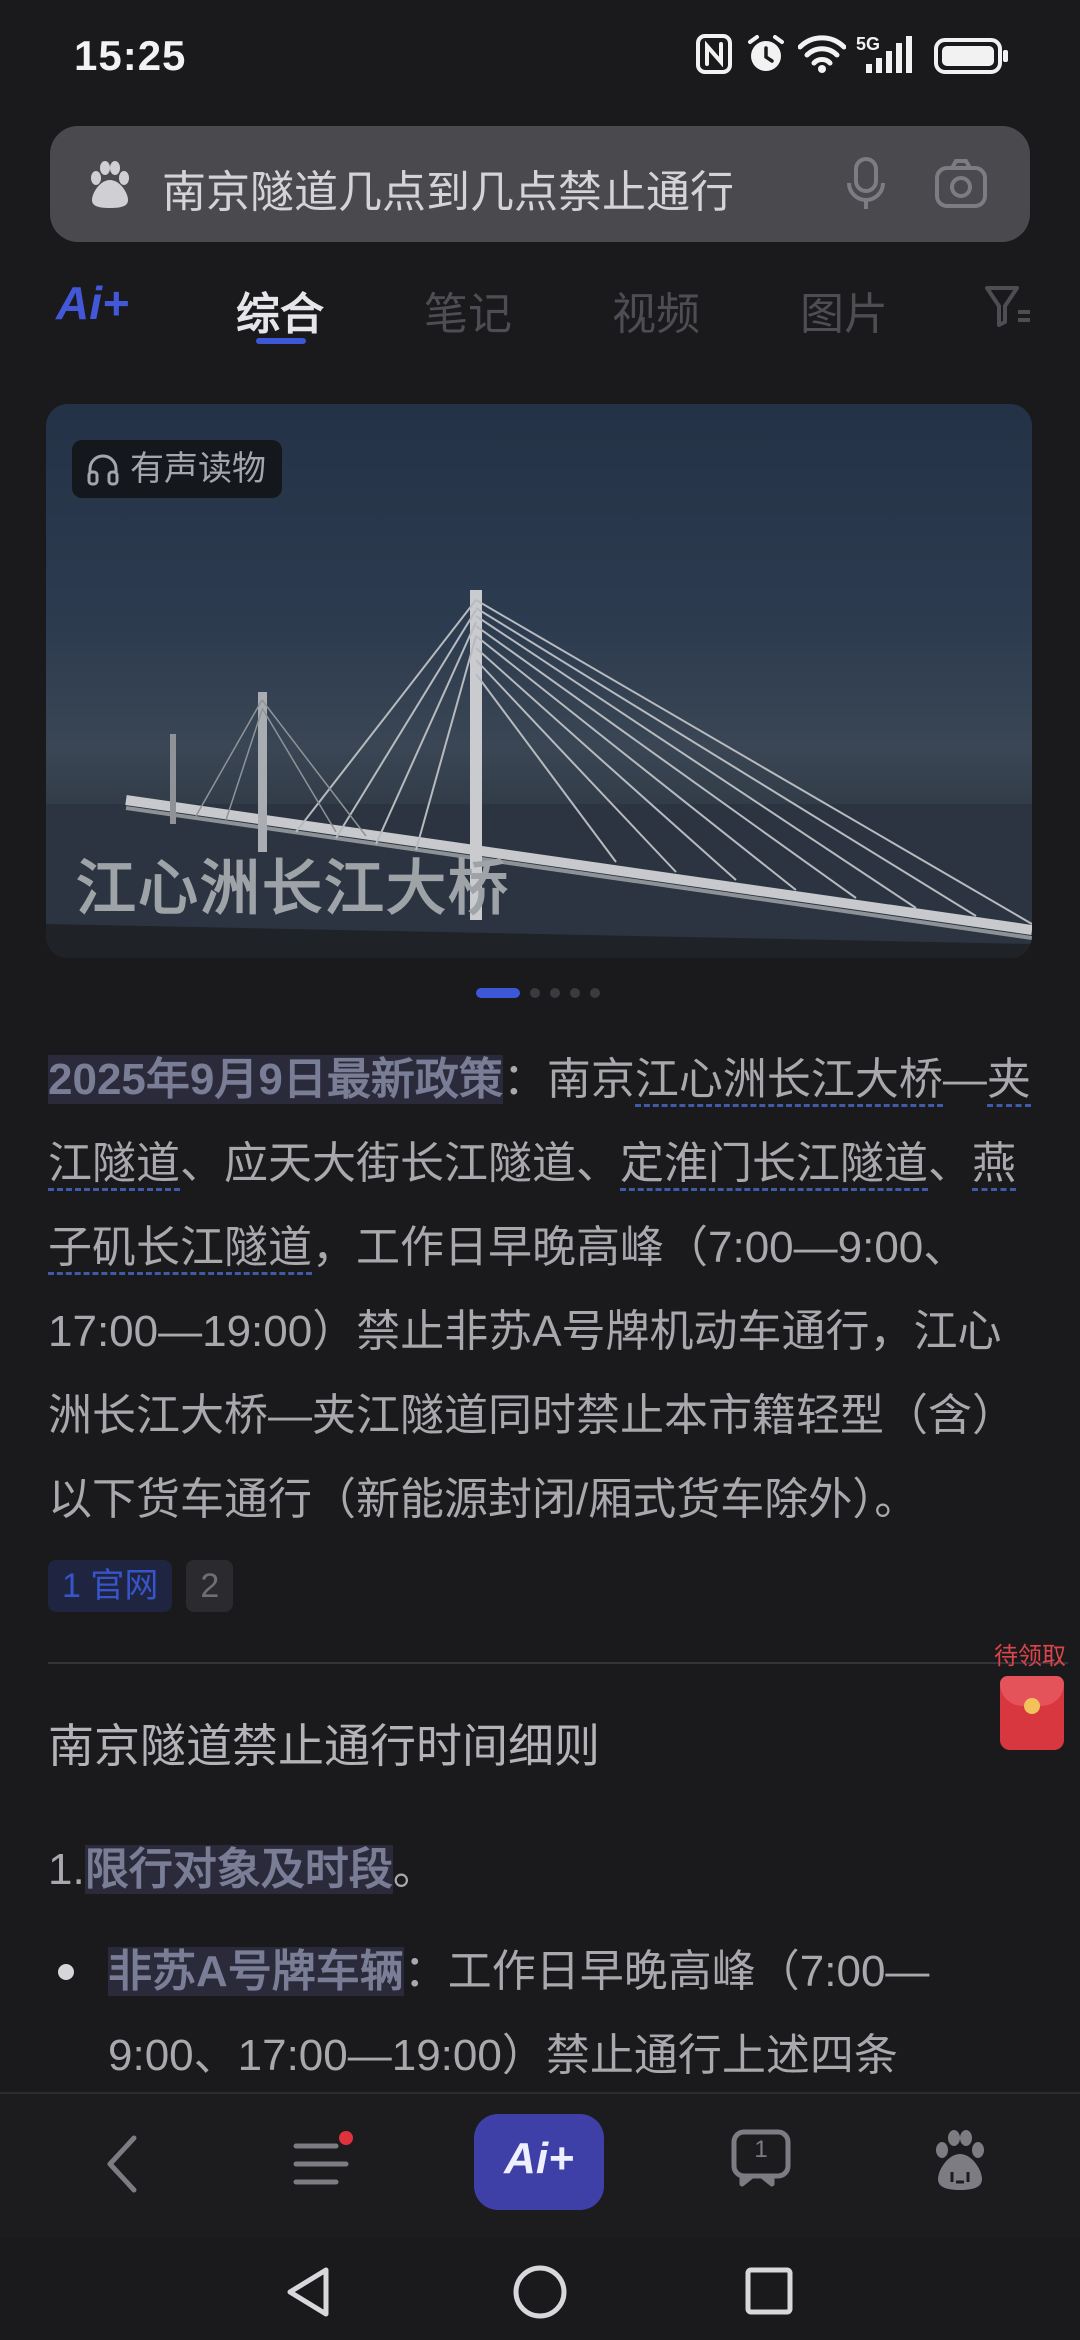 This screenshot has height=2340, width=1080. Describe the element at coordinates (546, 992) in the screenshot. I see `carousel-indicator` at that location.